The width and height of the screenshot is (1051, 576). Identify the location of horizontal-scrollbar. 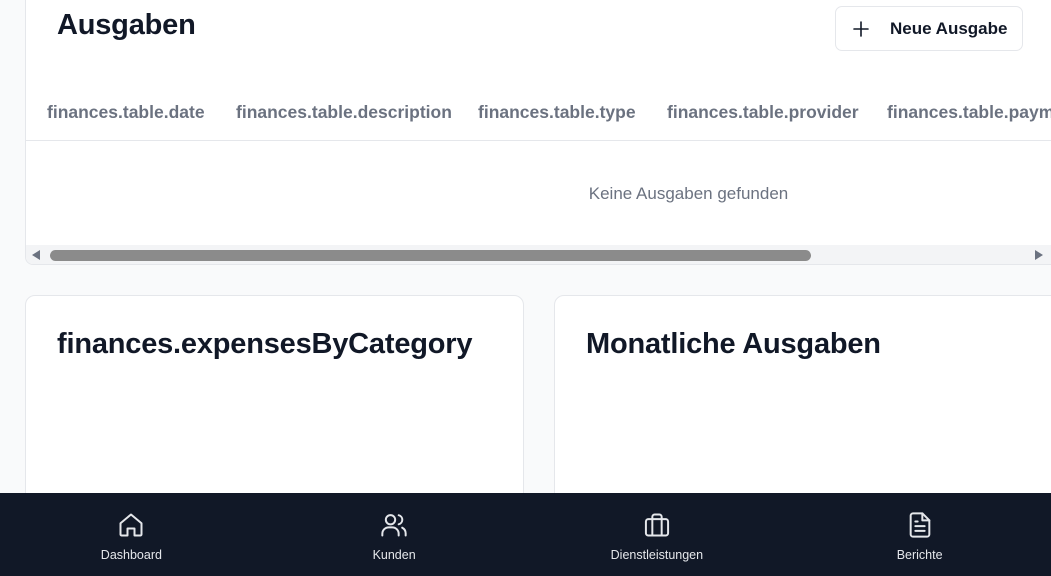
(538, 254).